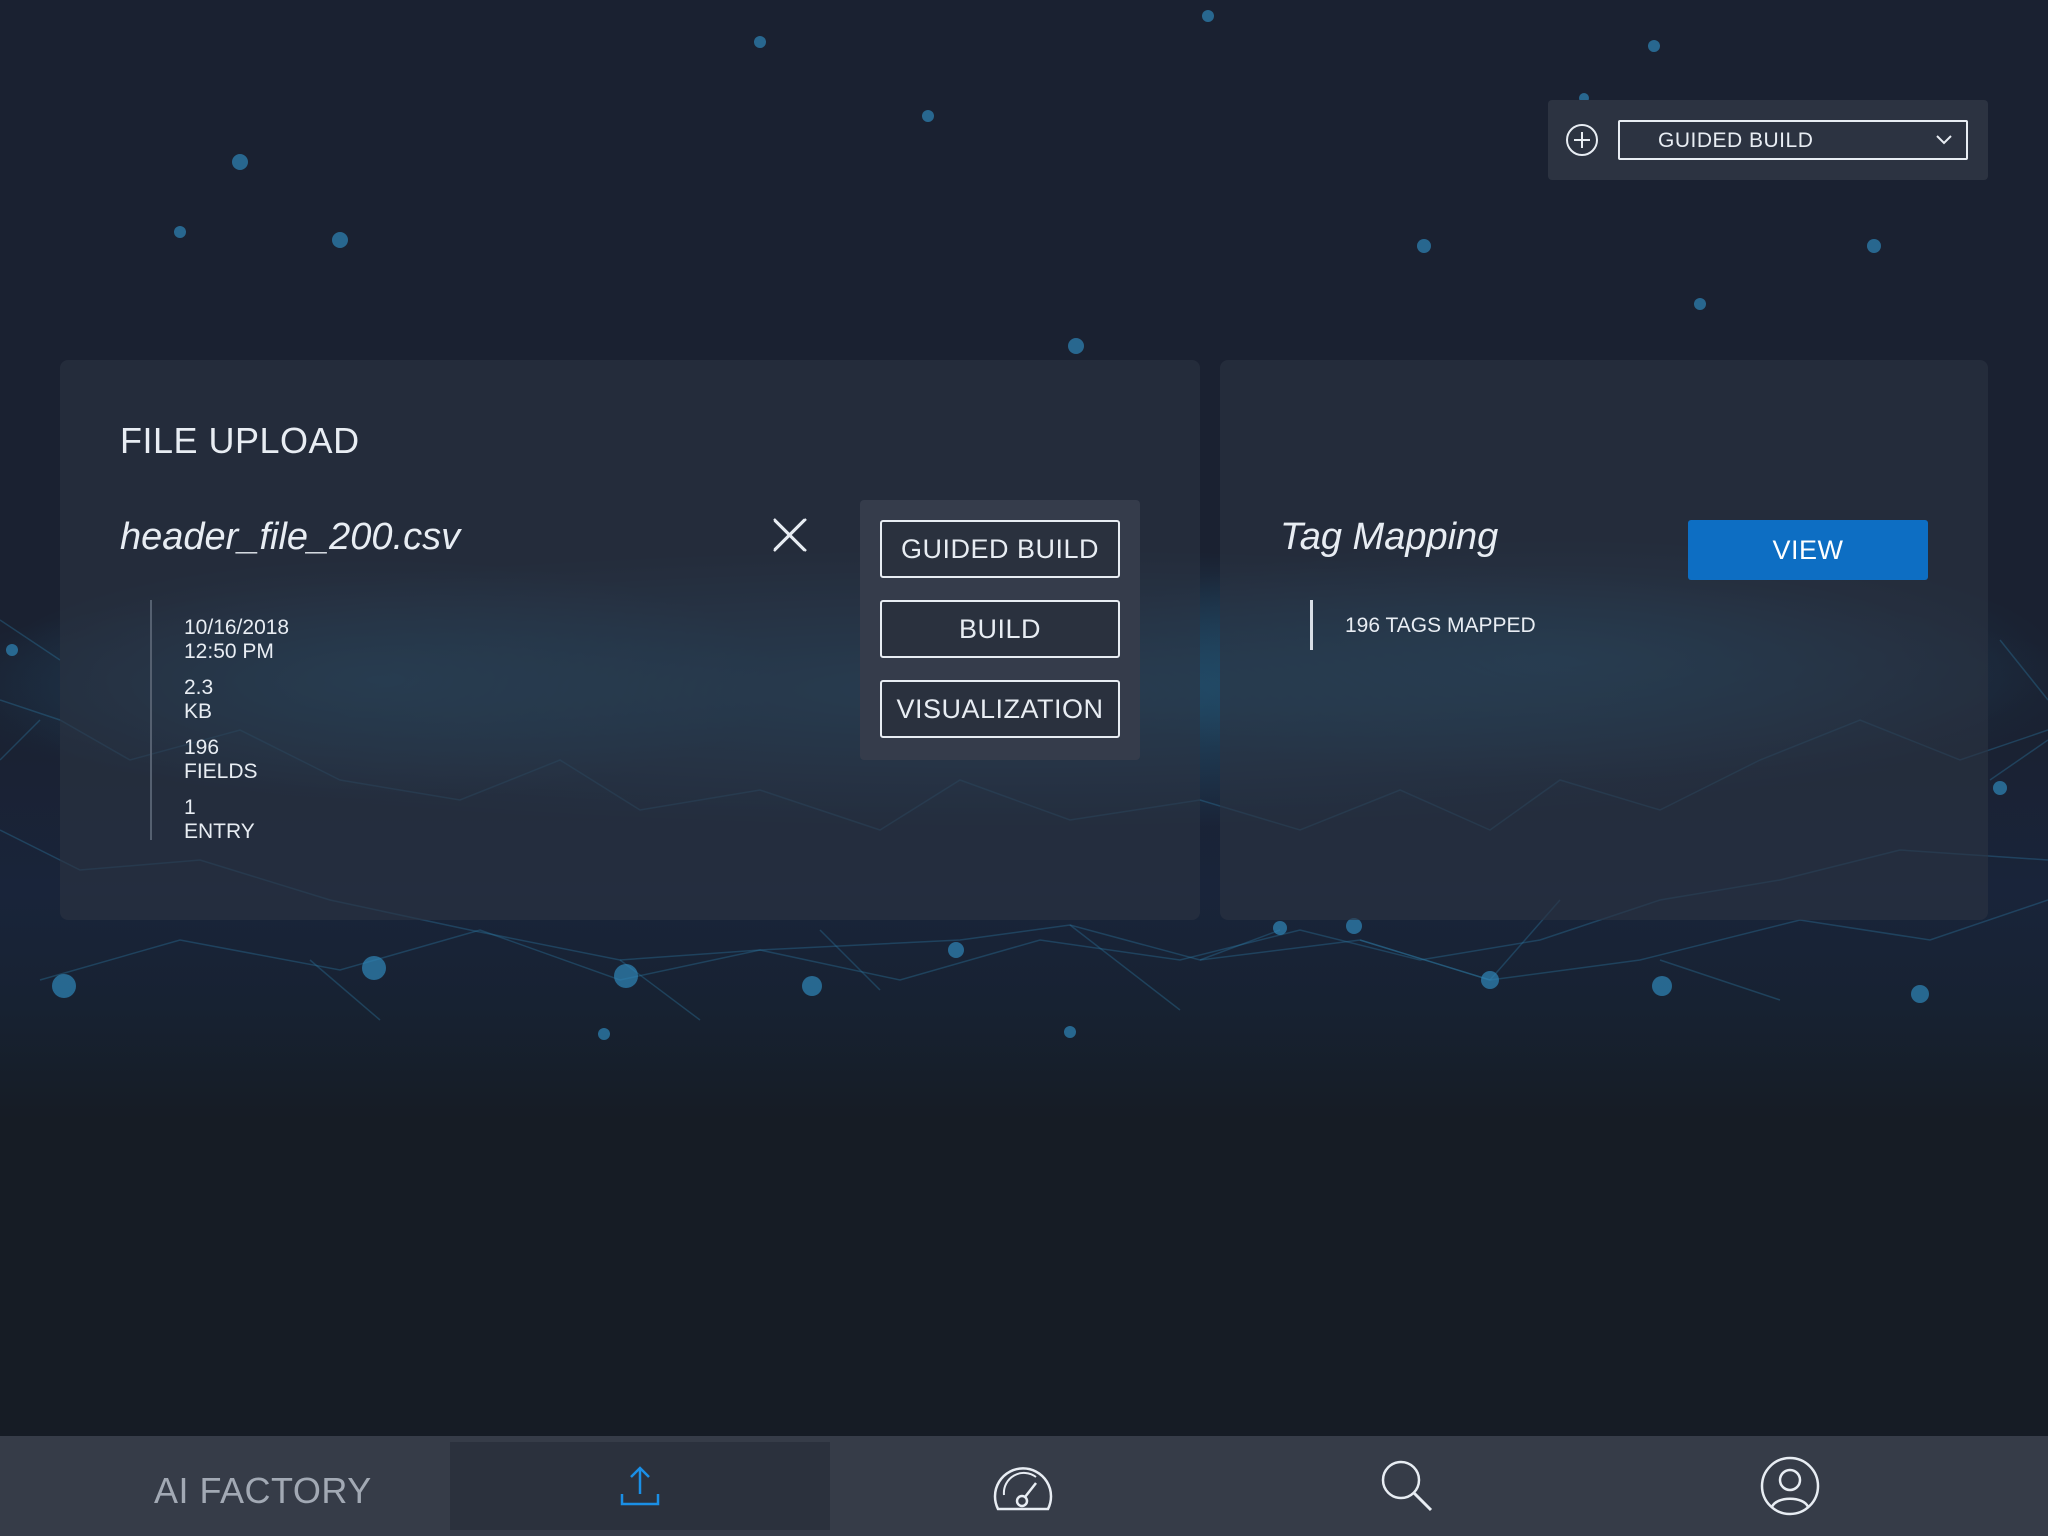  I want to click on tags-mapped-item: 196 TAGS MAPPED, so click(1423, 625).